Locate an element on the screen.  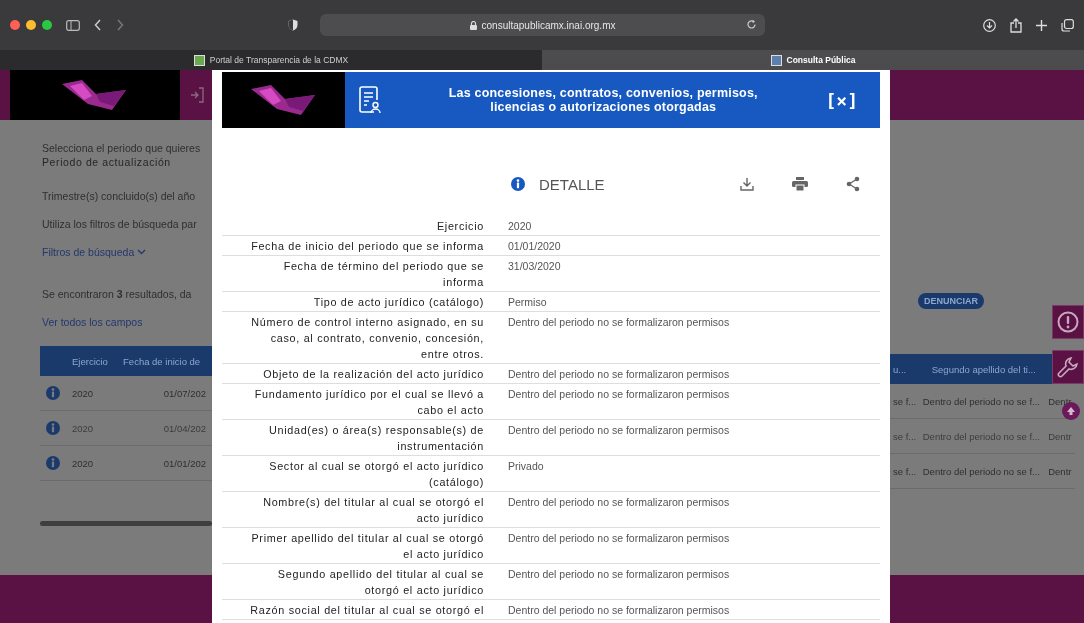
all-fields-link: Ver todos los campos is located at coordinates (127, 322).